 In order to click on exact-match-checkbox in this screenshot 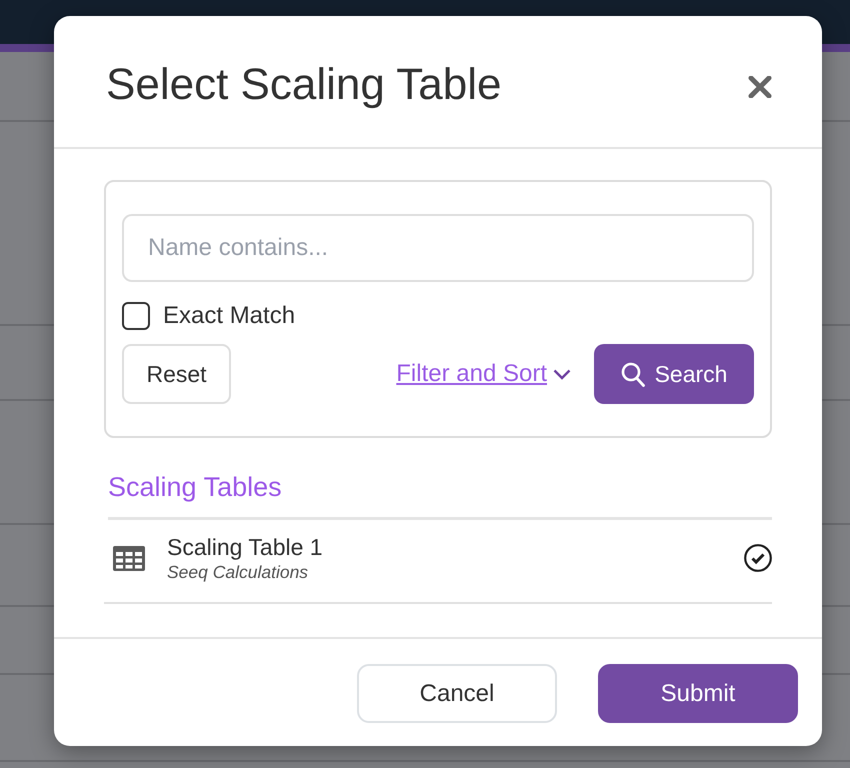, I will do `click(136, 316)`.